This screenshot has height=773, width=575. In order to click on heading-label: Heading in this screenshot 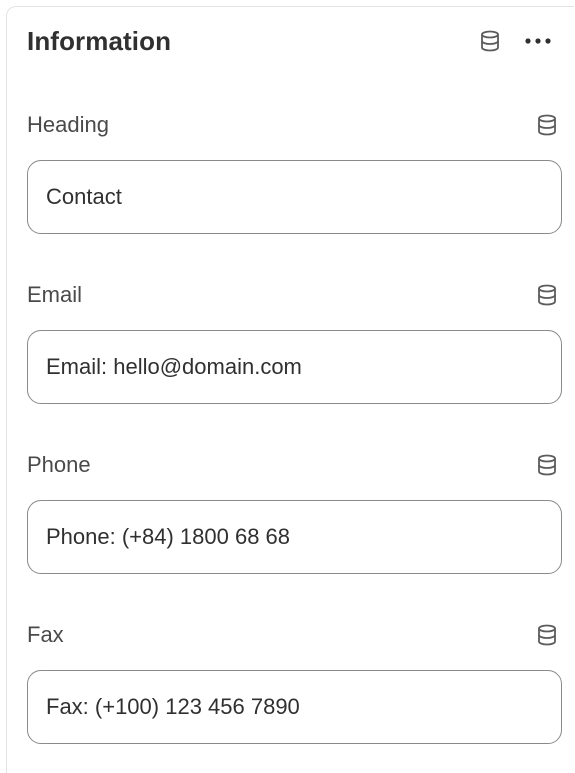, I will do `click(68, 124)`.